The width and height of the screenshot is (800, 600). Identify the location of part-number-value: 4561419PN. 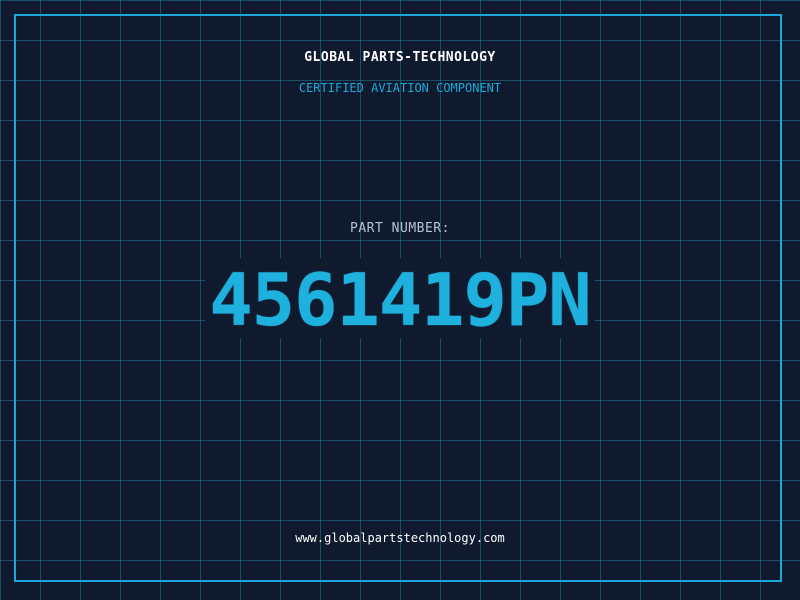
(400, 298).